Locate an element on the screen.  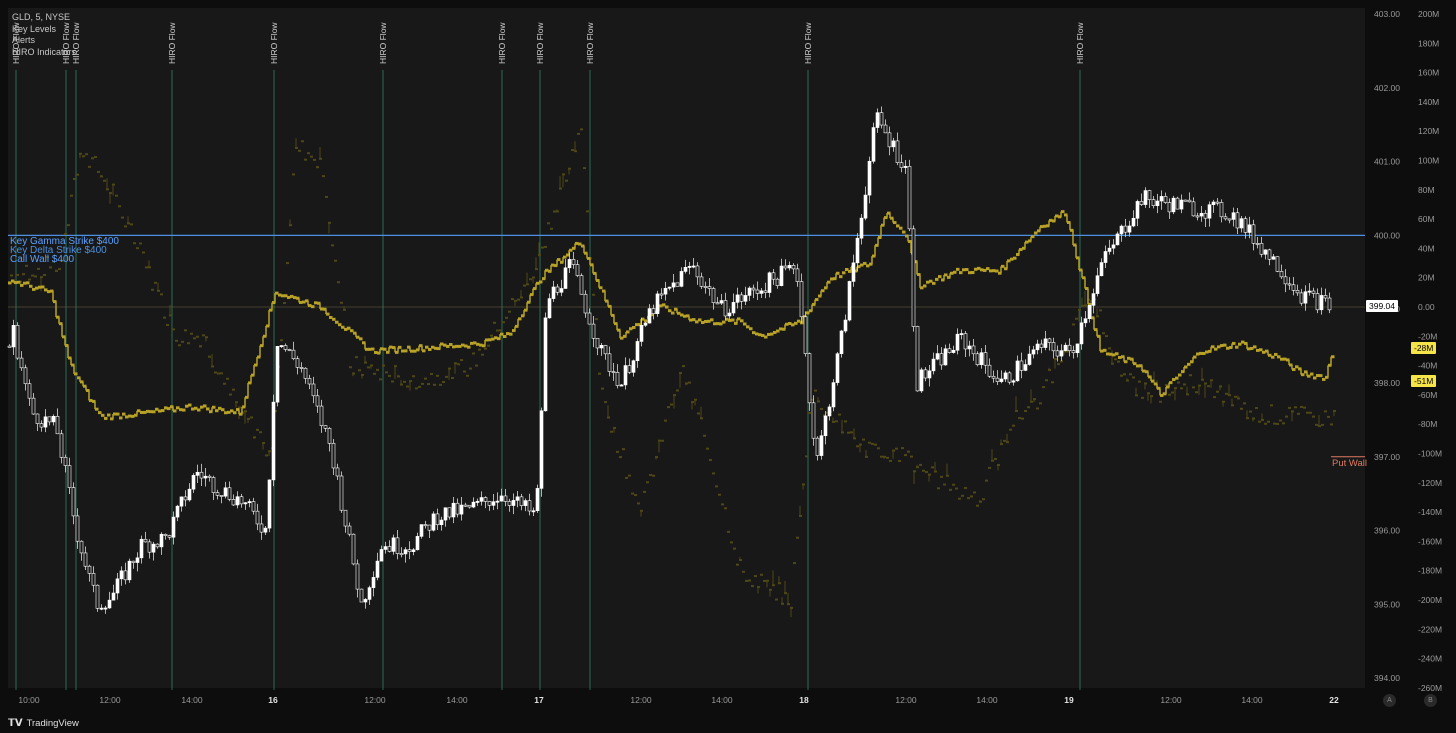
tradingview-logo-icon: 𝗧𝗩 is located at coordinates (15, 723).